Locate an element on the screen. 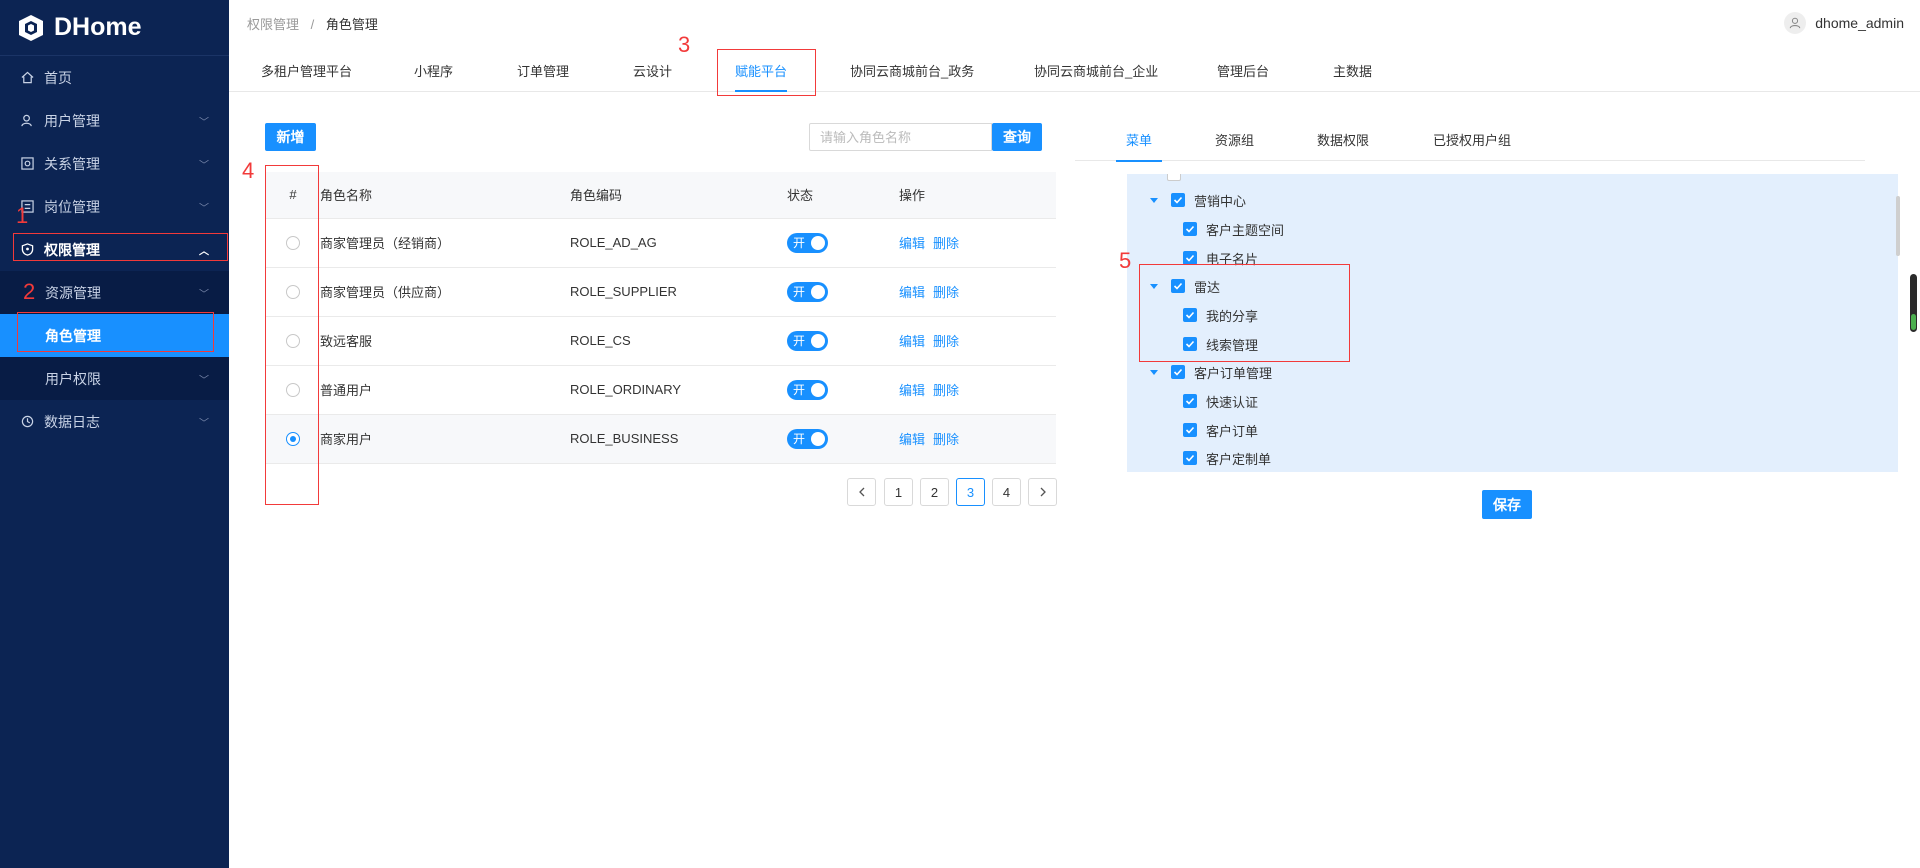  page-scroll-indicator is located at coordinates (1913, 303).